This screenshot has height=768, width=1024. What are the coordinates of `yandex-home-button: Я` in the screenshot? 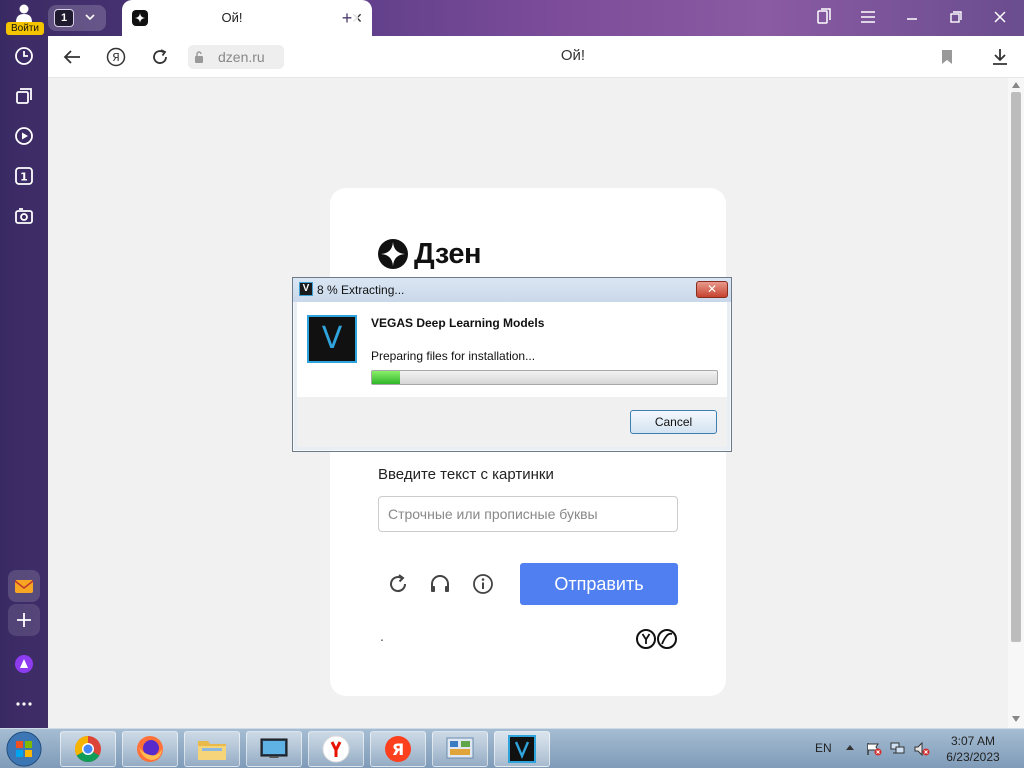 It's located at (116, 57).